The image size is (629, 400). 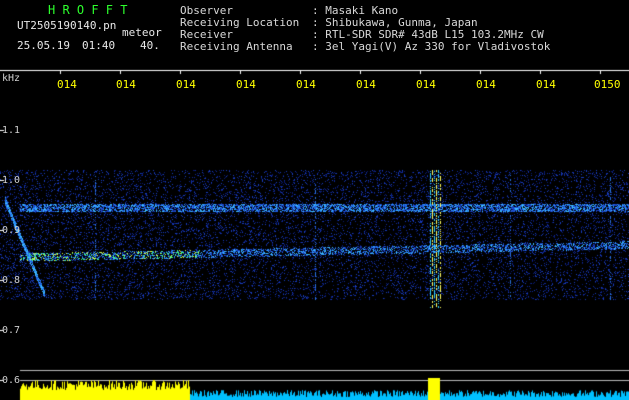 What do you see at coordinates (11, 130) in the screenshot?
I see `y-tick-label: 1.1` at bounding box center [11, 130].